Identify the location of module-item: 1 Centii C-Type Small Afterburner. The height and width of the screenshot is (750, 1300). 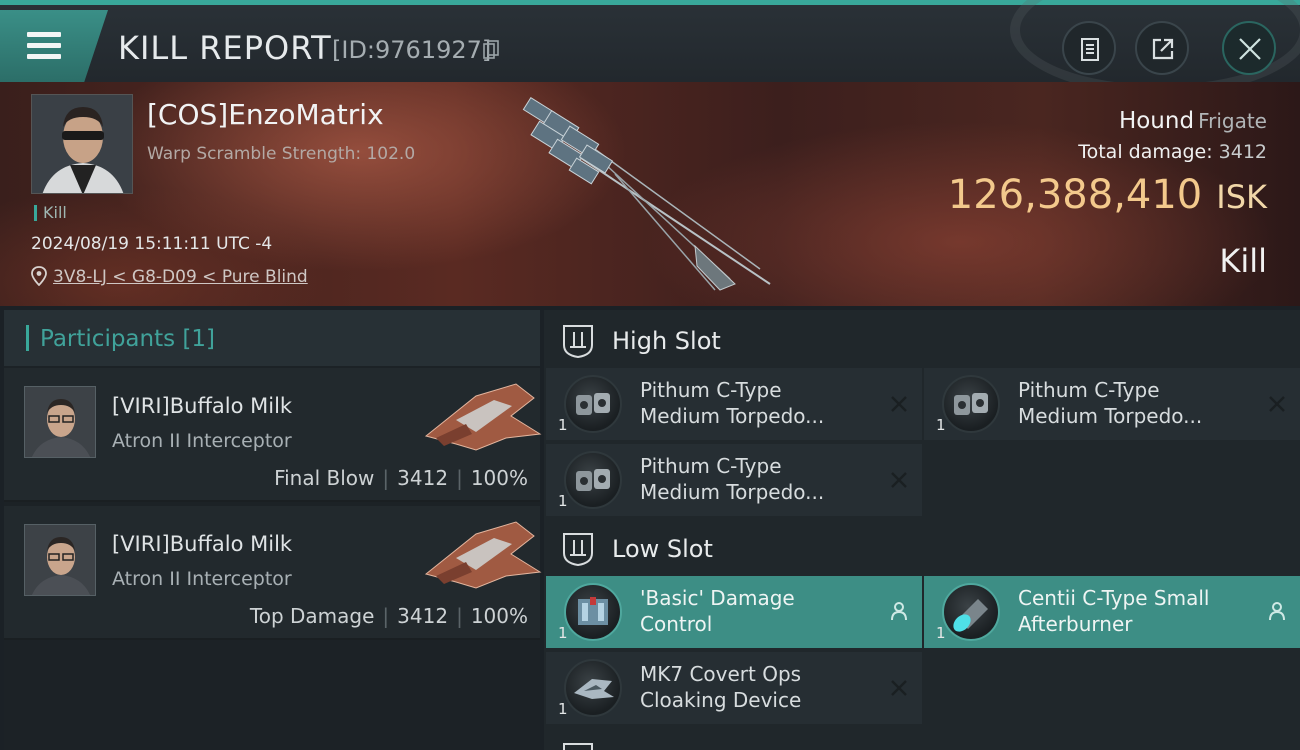
(1112, 612).